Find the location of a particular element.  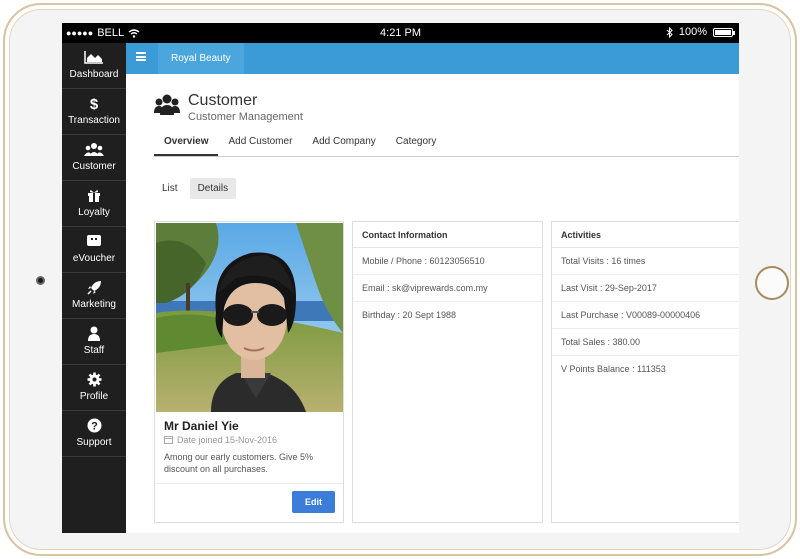

sidebar-item-marketing: Marketing is located at coordinates (94, 296).